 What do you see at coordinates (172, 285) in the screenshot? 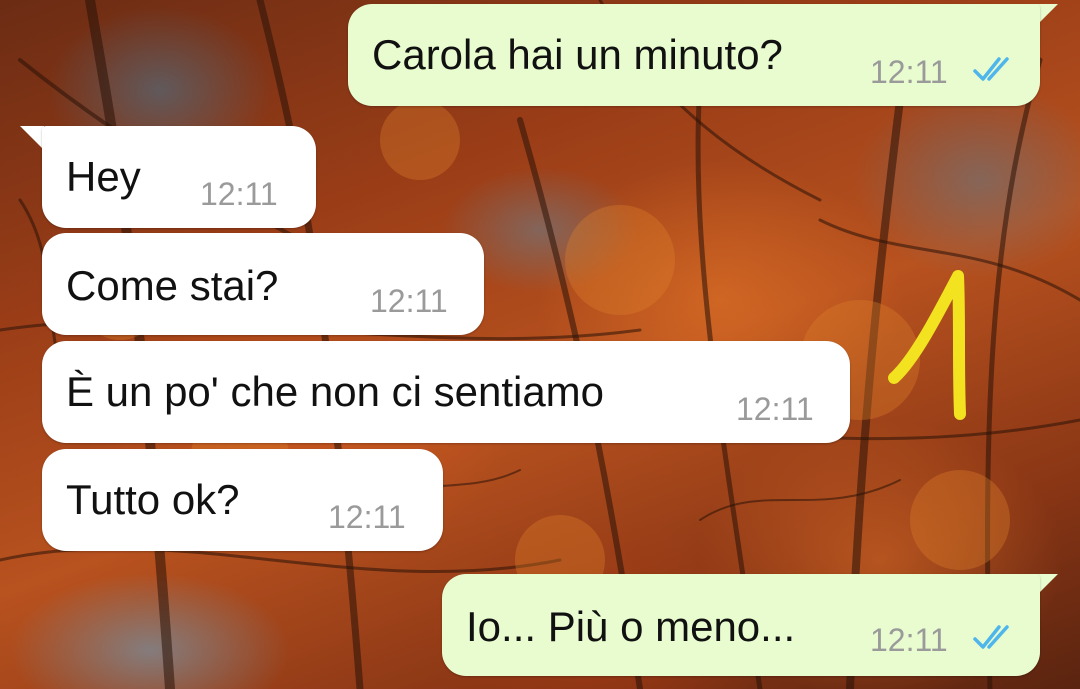
I see `message-text: Come stai?` at bounding box center [172, 285].